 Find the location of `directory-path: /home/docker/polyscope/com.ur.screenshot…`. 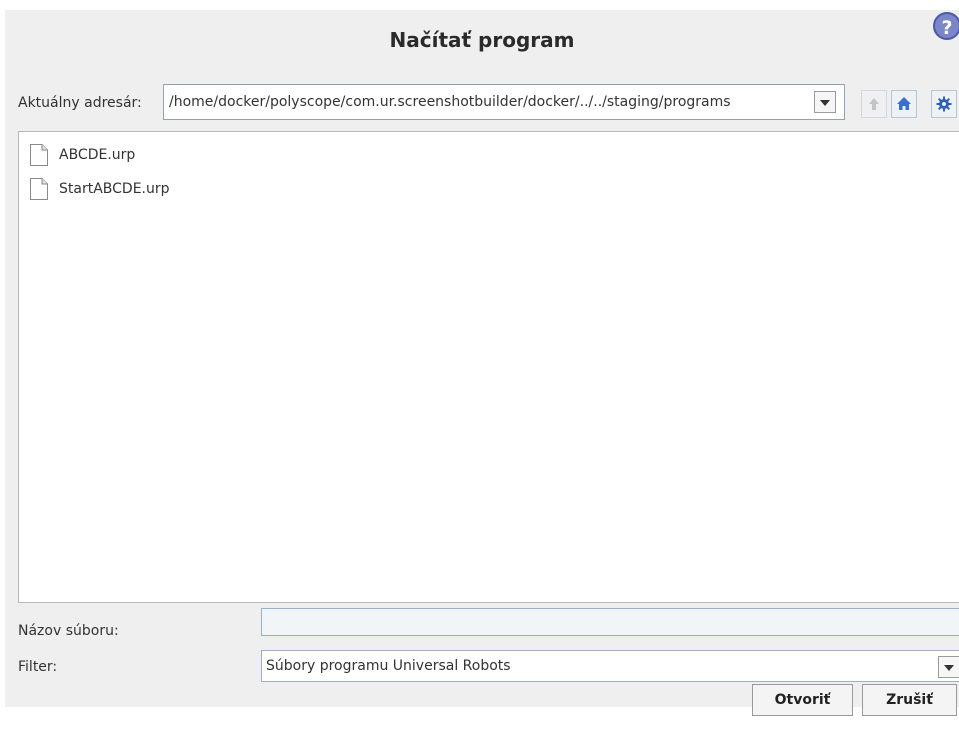

directory-path: /home/docker/polyscope/com.ur.screenshot… is located at coordinates (450, 102).